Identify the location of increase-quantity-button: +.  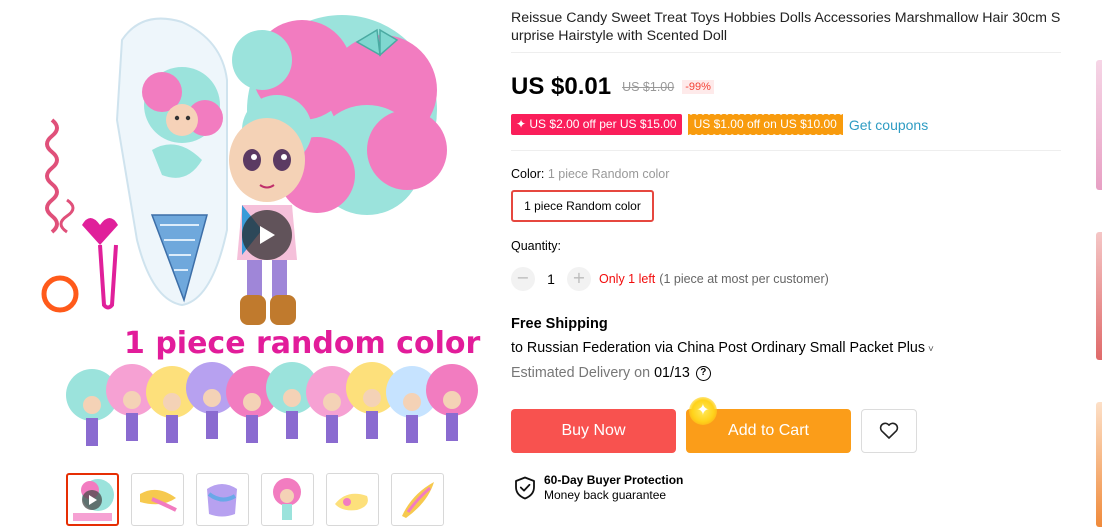
(579, 279).